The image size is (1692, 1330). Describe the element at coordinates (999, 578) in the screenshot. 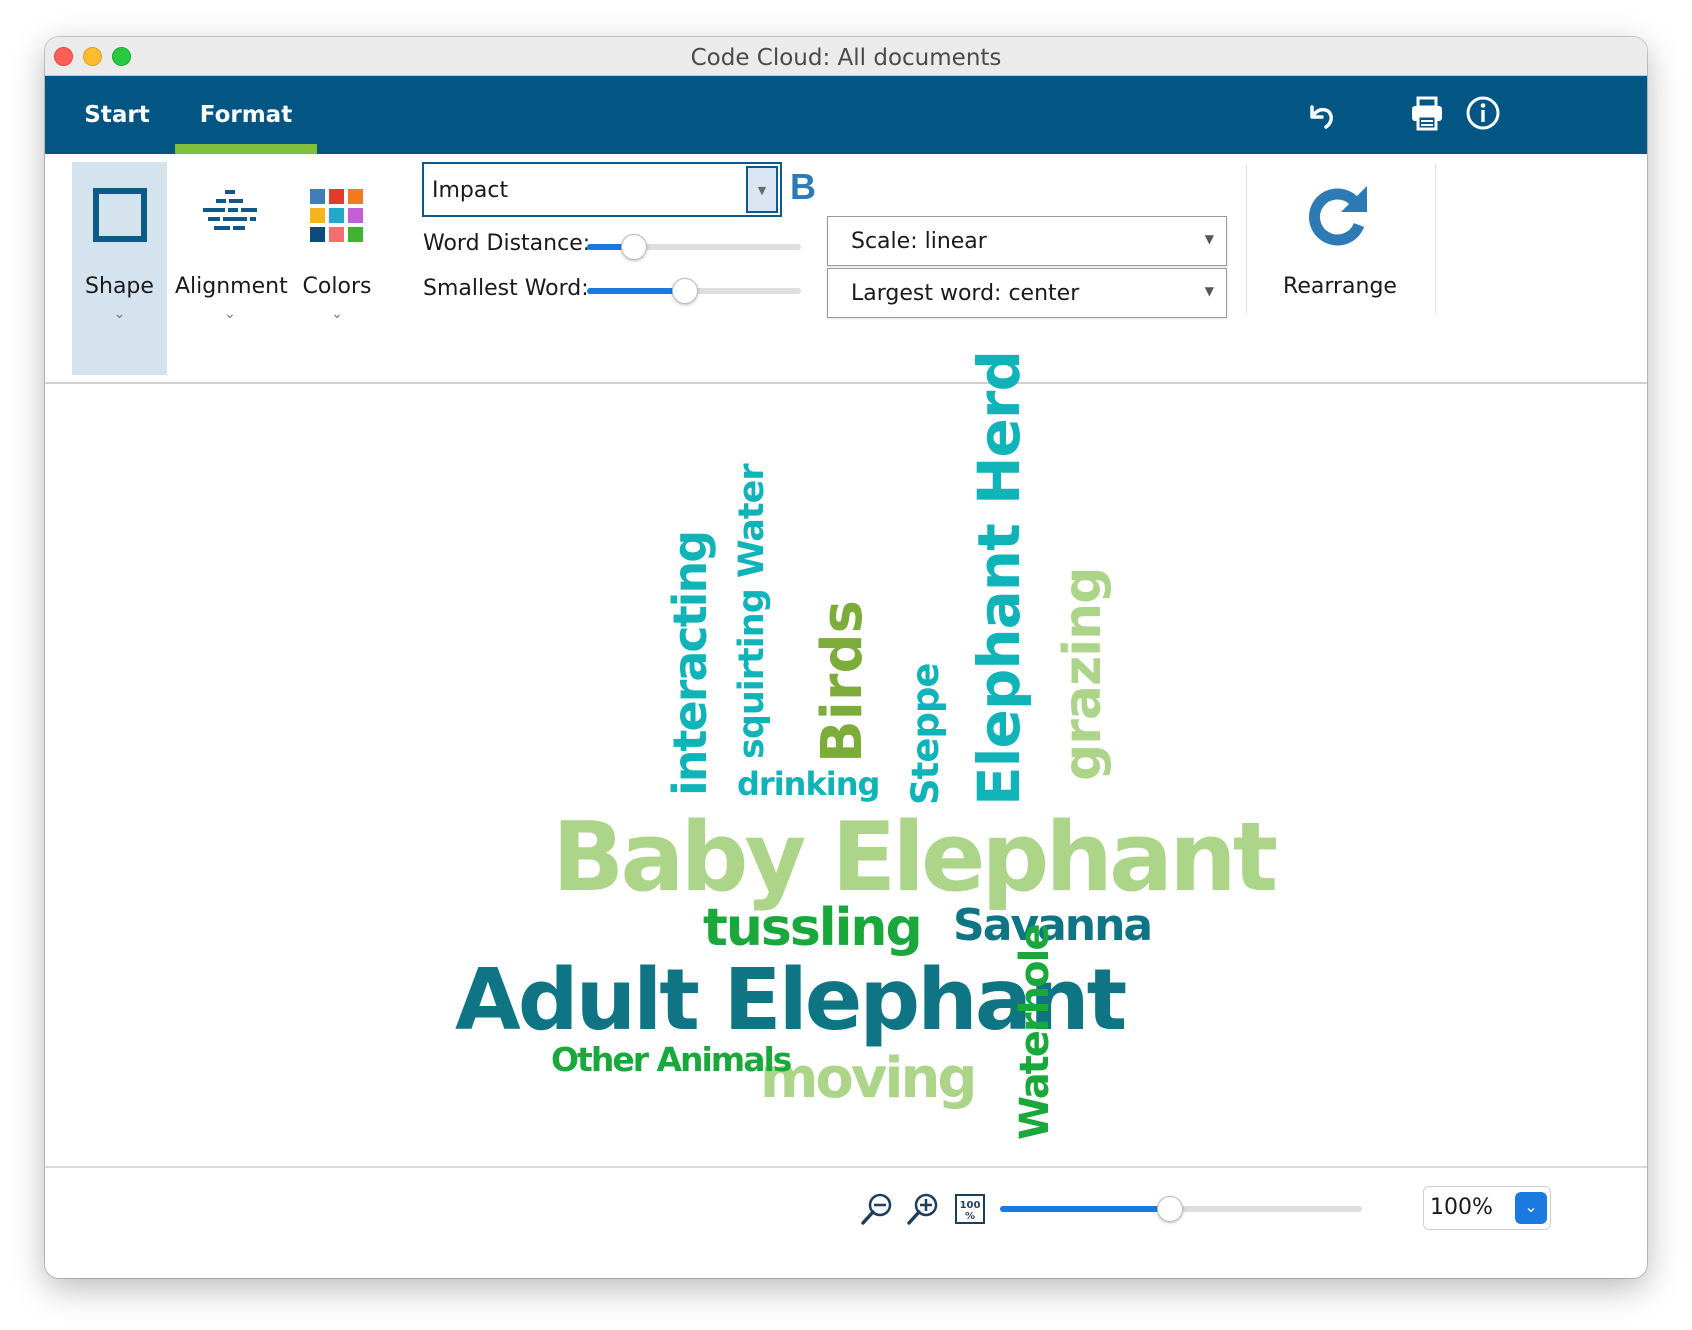

I see `cloud-word: Elephant Herd` at that location.